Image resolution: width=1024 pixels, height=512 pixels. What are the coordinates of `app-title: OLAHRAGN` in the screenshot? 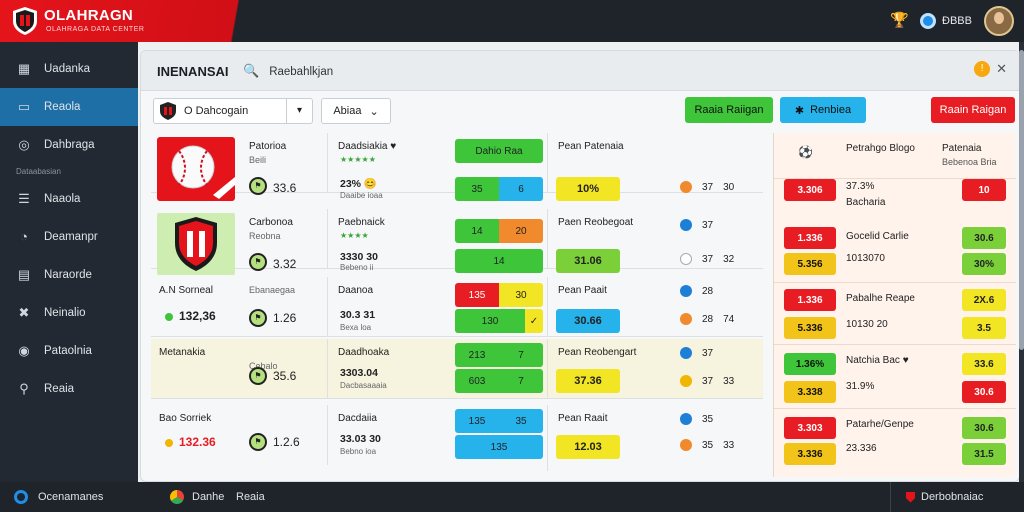 It's located at (89, 15).